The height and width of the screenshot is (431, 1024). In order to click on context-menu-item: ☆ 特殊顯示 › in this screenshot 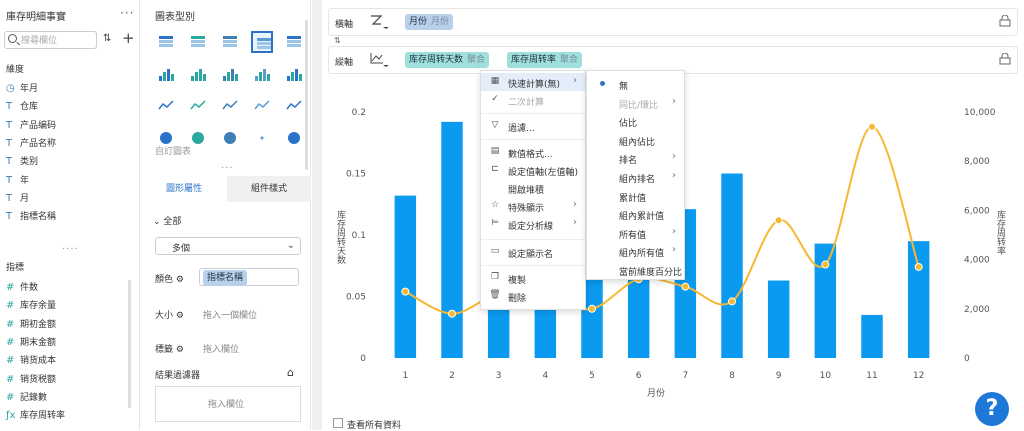, I will do `click(533, 206)`.